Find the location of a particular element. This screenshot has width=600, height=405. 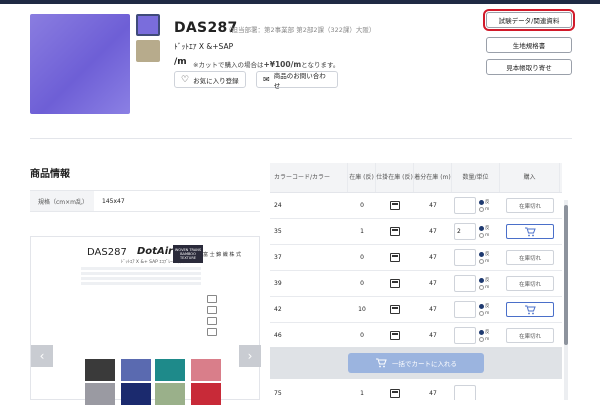

top-bar is located at coordinates (300, 2).